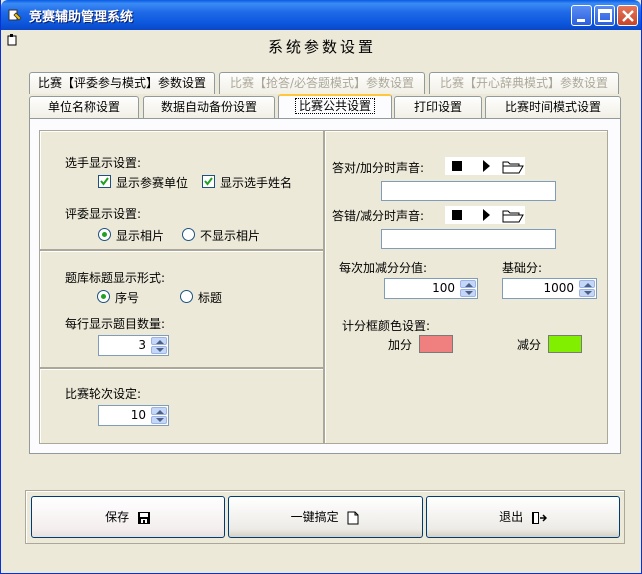 This screenshot has height=574, width=642. I want to click on title-label: 标题, so click(210, 298).